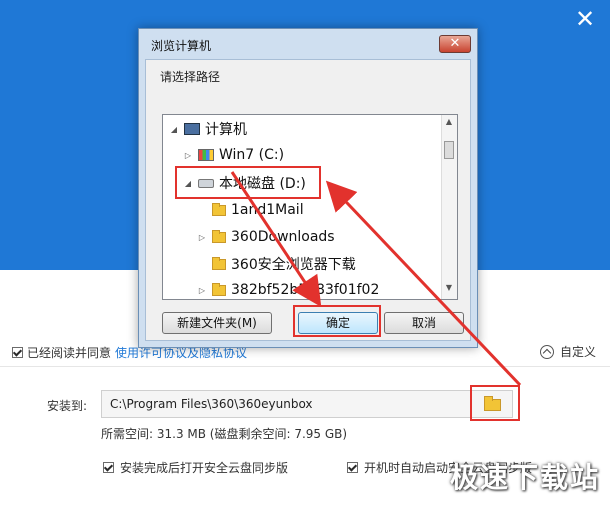 The height and width of the screenshot is (508, 610). I want to click on computer-icon, so click(192, 129).